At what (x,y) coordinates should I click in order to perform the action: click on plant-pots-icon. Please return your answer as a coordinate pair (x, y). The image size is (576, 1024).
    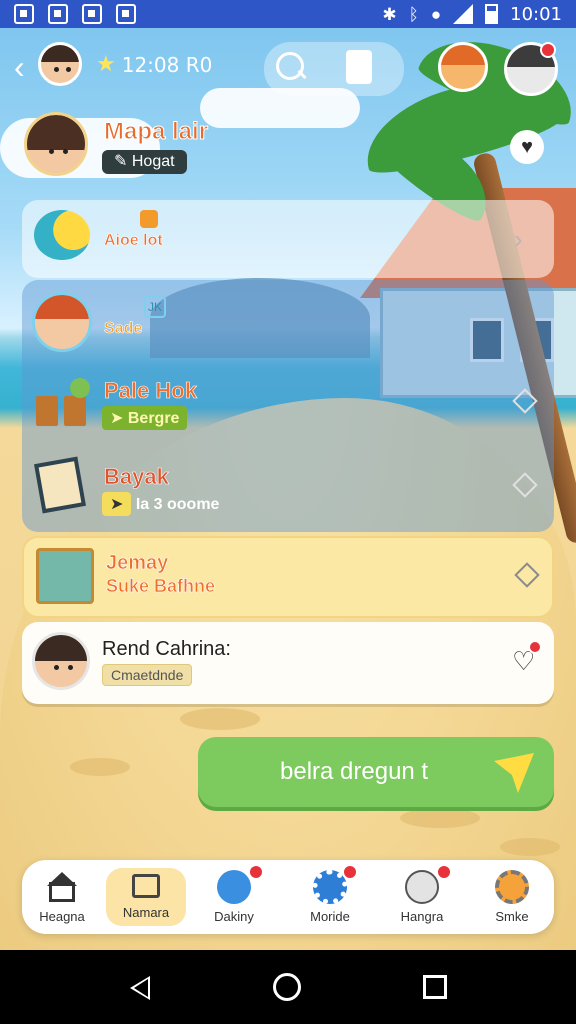
    Looking at the image, I should click on (63, 404).